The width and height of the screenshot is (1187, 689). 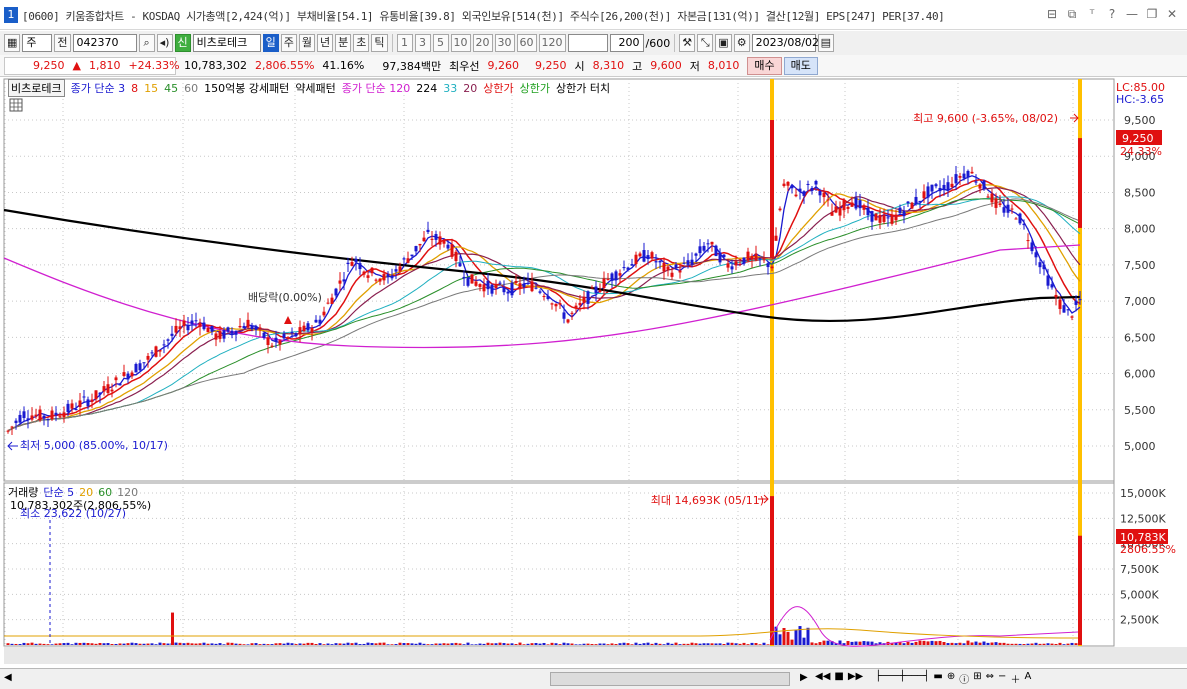 What do you see at coordinates (1172, 14) in the screenshot?
I see `close-icon: ✕` at bounding box center [1172, 14].